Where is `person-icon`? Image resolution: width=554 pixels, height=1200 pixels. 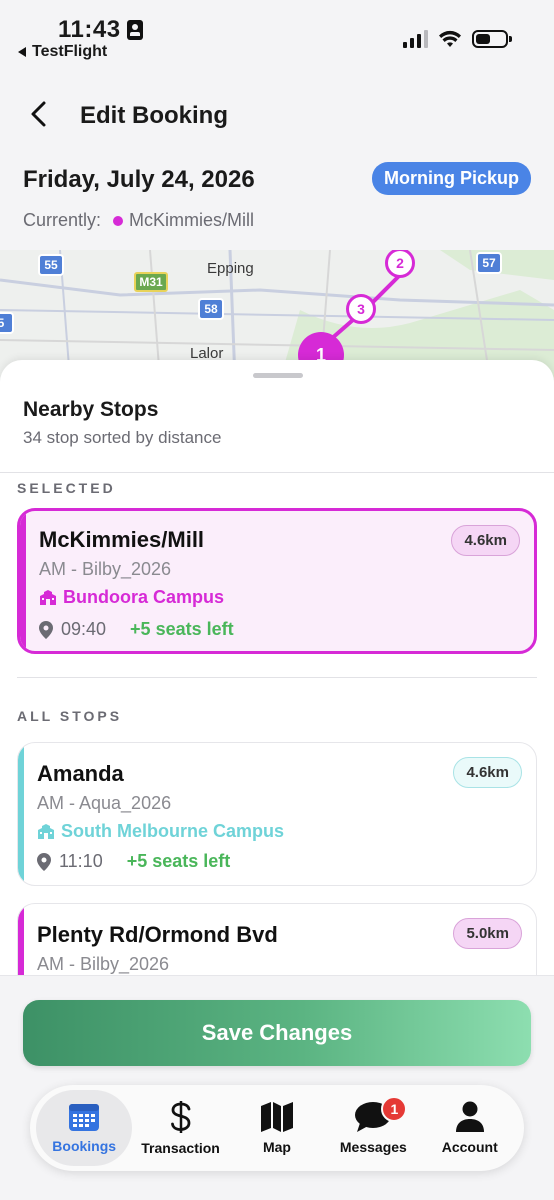
person-icon is located at coordinates (469, 1116).